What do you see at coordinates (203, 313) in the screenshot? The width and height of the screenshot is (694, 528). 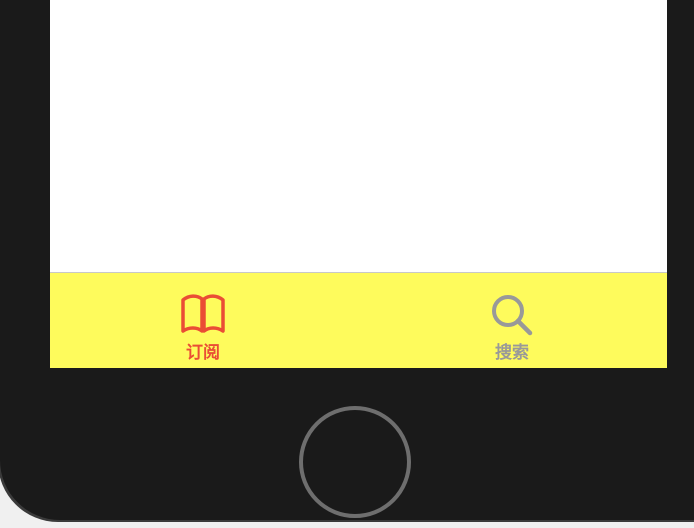 I see `book-icon` at bounding box center [203, 313].